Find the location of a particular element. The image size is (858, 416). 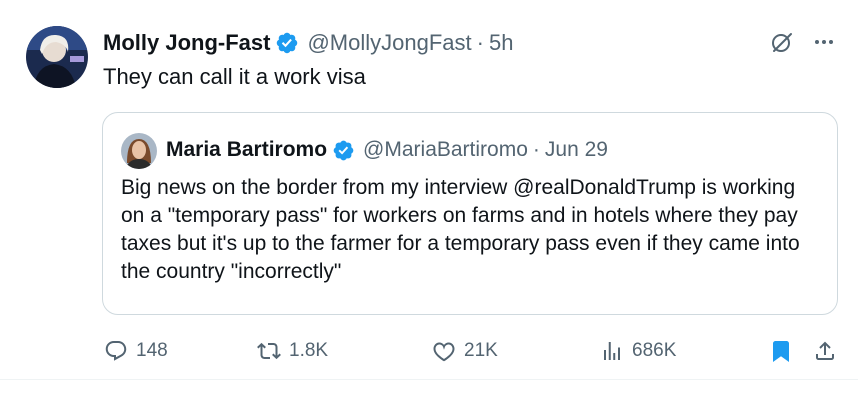

tweet-action-bar: 148 1.8K 21K 686K is located at coordinates (429, 351).